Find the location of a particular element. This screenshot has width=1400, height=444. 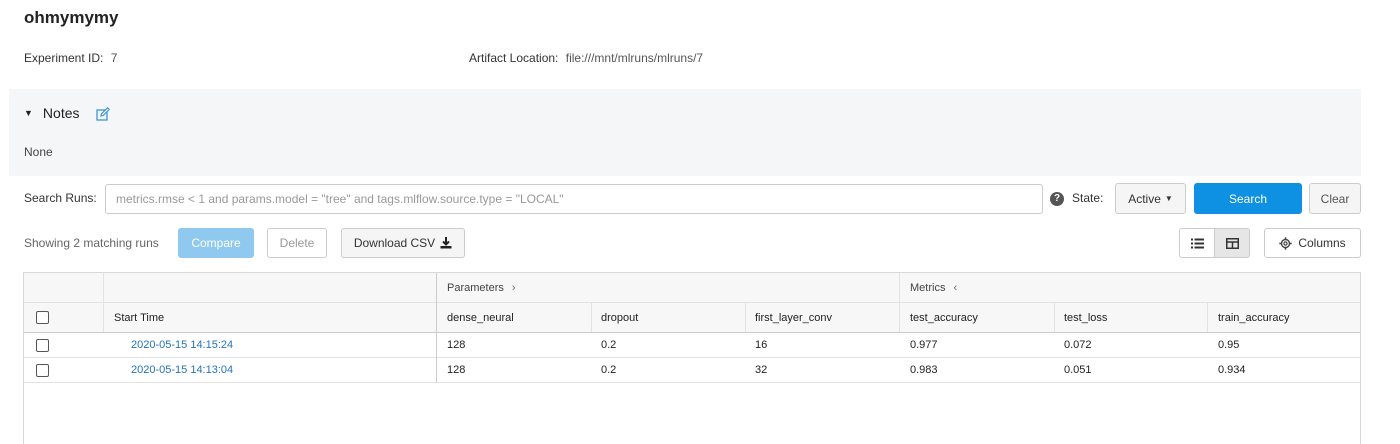

list-icon is located at coordinates (1197, 243).